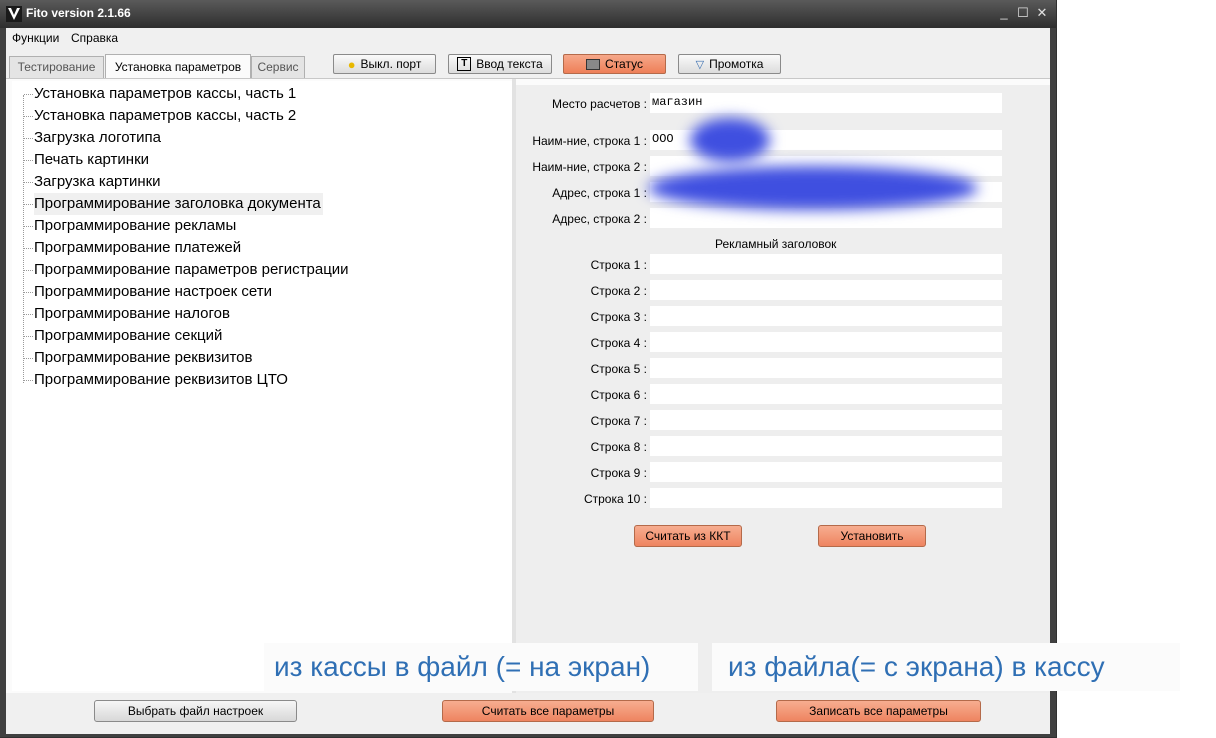  Describe the element at coordinates (878, 711) in the screenshot. I see `write-all-parameters-button: Записать все параметры` at that location.